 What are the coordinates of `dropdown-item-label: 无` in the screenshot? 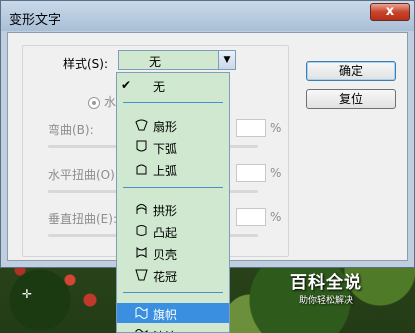 It's located at (159, 87).